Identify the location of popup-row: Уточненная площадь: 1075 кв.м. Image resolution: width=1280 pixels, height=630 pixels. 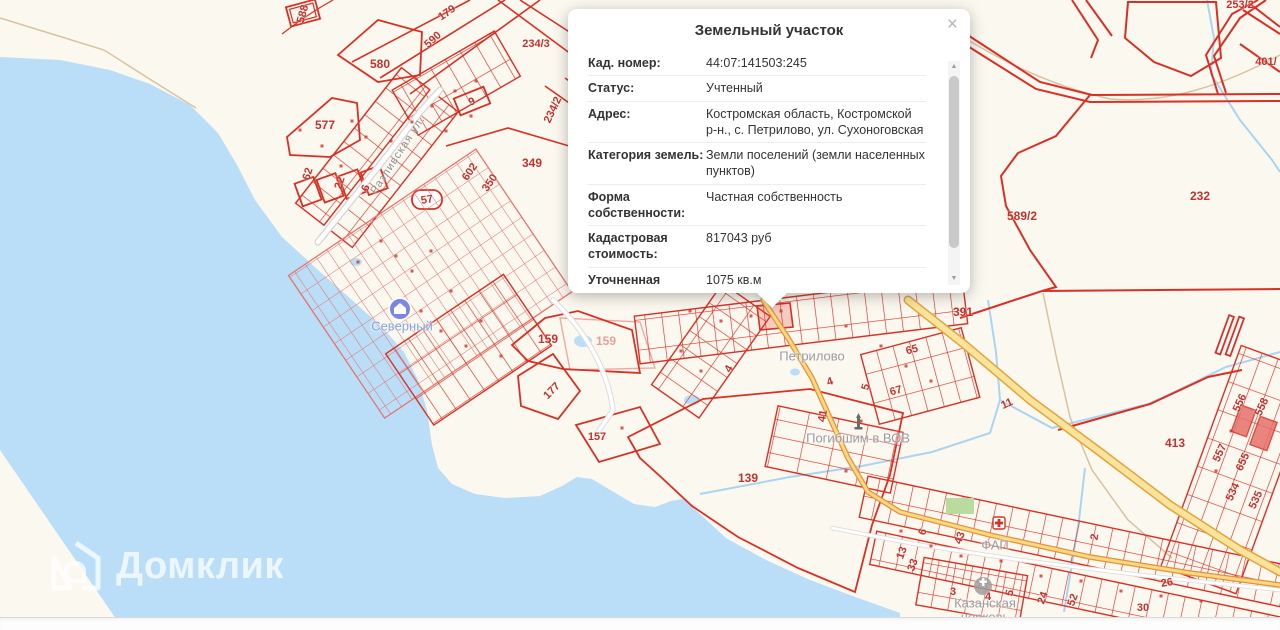
(757, 280).